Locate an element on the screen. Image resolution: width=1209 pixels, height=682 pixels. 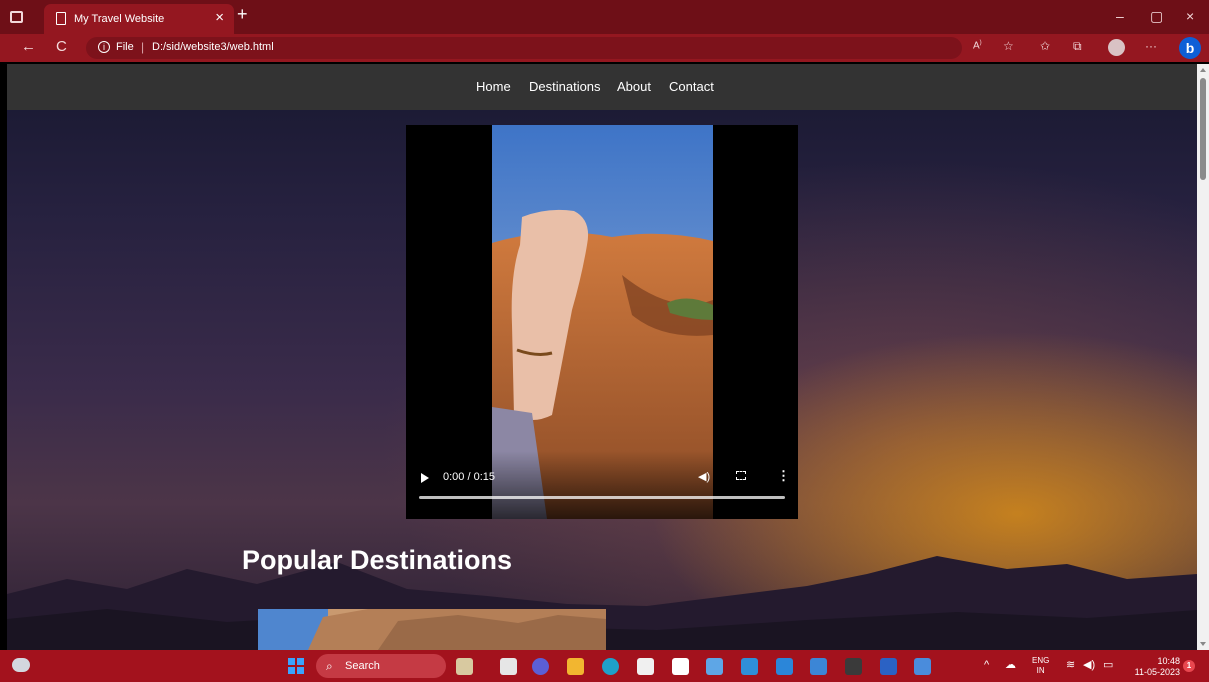
onedrive-icon: ☁ is located at coordinates (1010, 665).